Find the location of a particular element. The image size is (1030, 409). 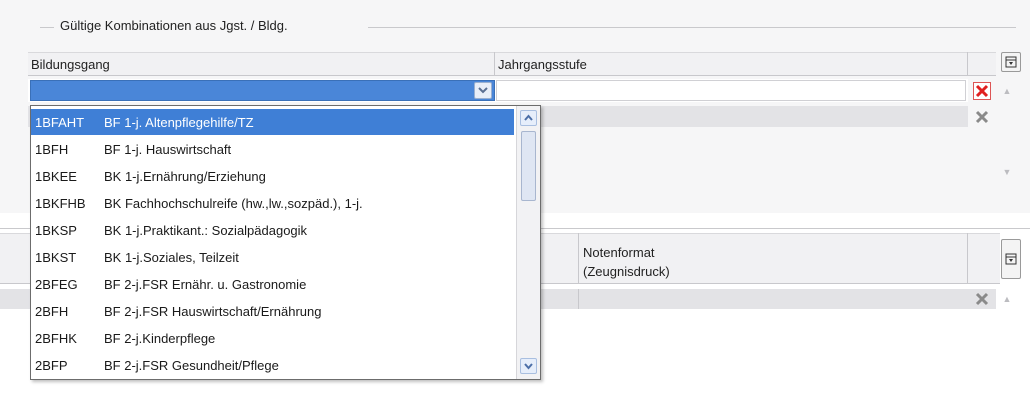

list-item: 2BFEG BF 2-j.FSR Ernähr. u. Gastronomie is located at coordinates (272, 284).